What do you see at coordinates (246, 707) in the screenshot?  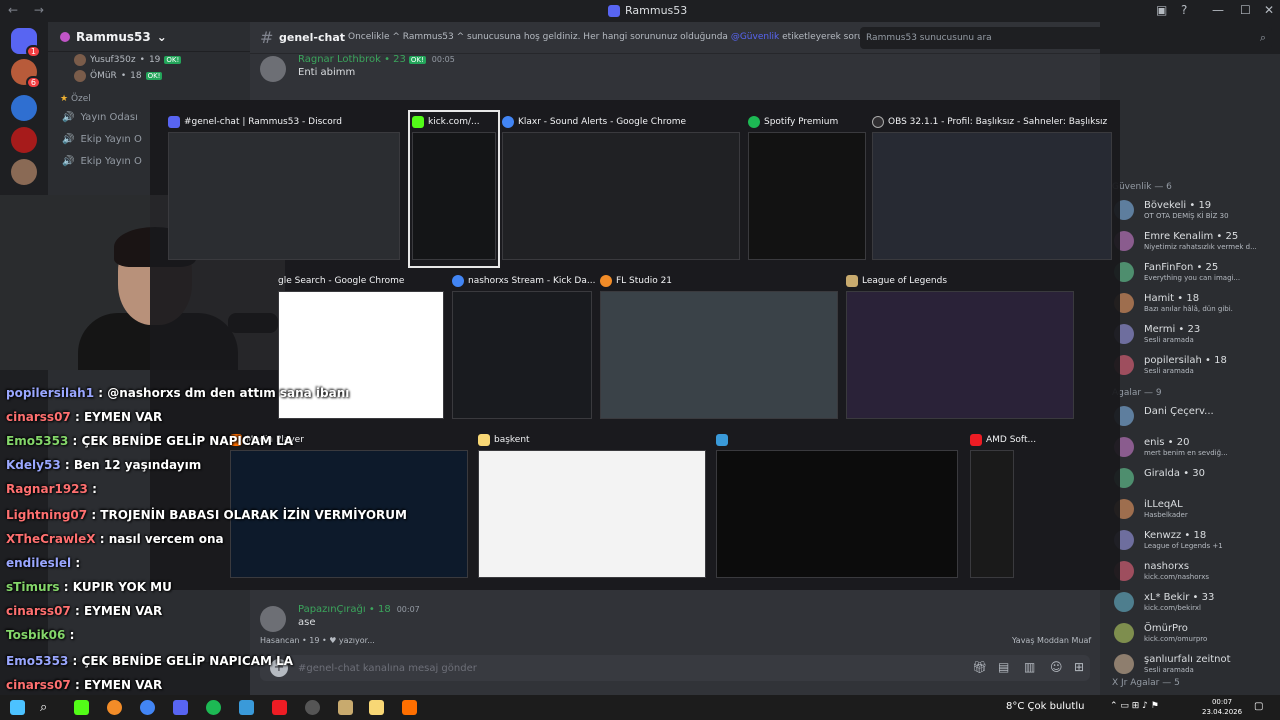 I see `app-icon` at bounding box center [246, 707].